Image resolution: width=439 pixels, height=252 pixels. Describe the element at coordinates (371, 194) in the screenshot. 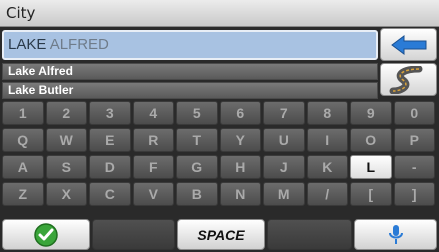

I see `key: [` at that location.